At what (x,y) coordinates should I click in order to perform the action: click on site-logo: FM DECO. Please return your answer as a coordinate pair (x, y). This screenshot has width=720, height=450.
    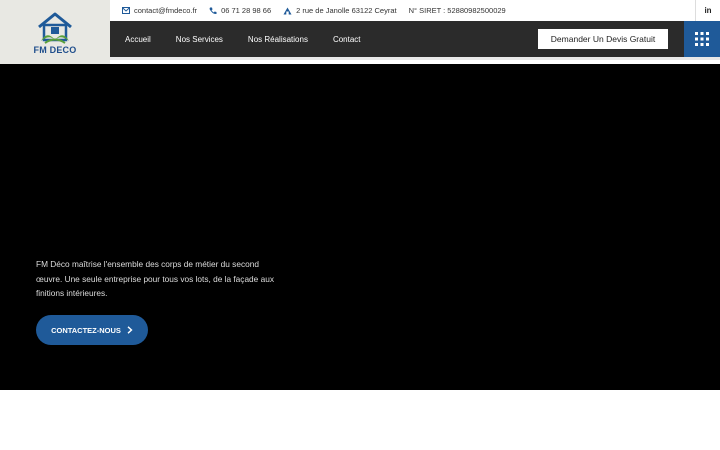
    Looking at the image, I should click on (55, 32).